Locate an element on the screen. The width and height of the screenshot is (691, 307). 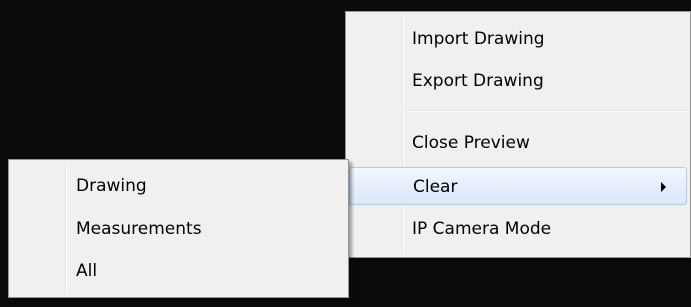
menu-item-label: Measurements is located at coordinates (139, 229).